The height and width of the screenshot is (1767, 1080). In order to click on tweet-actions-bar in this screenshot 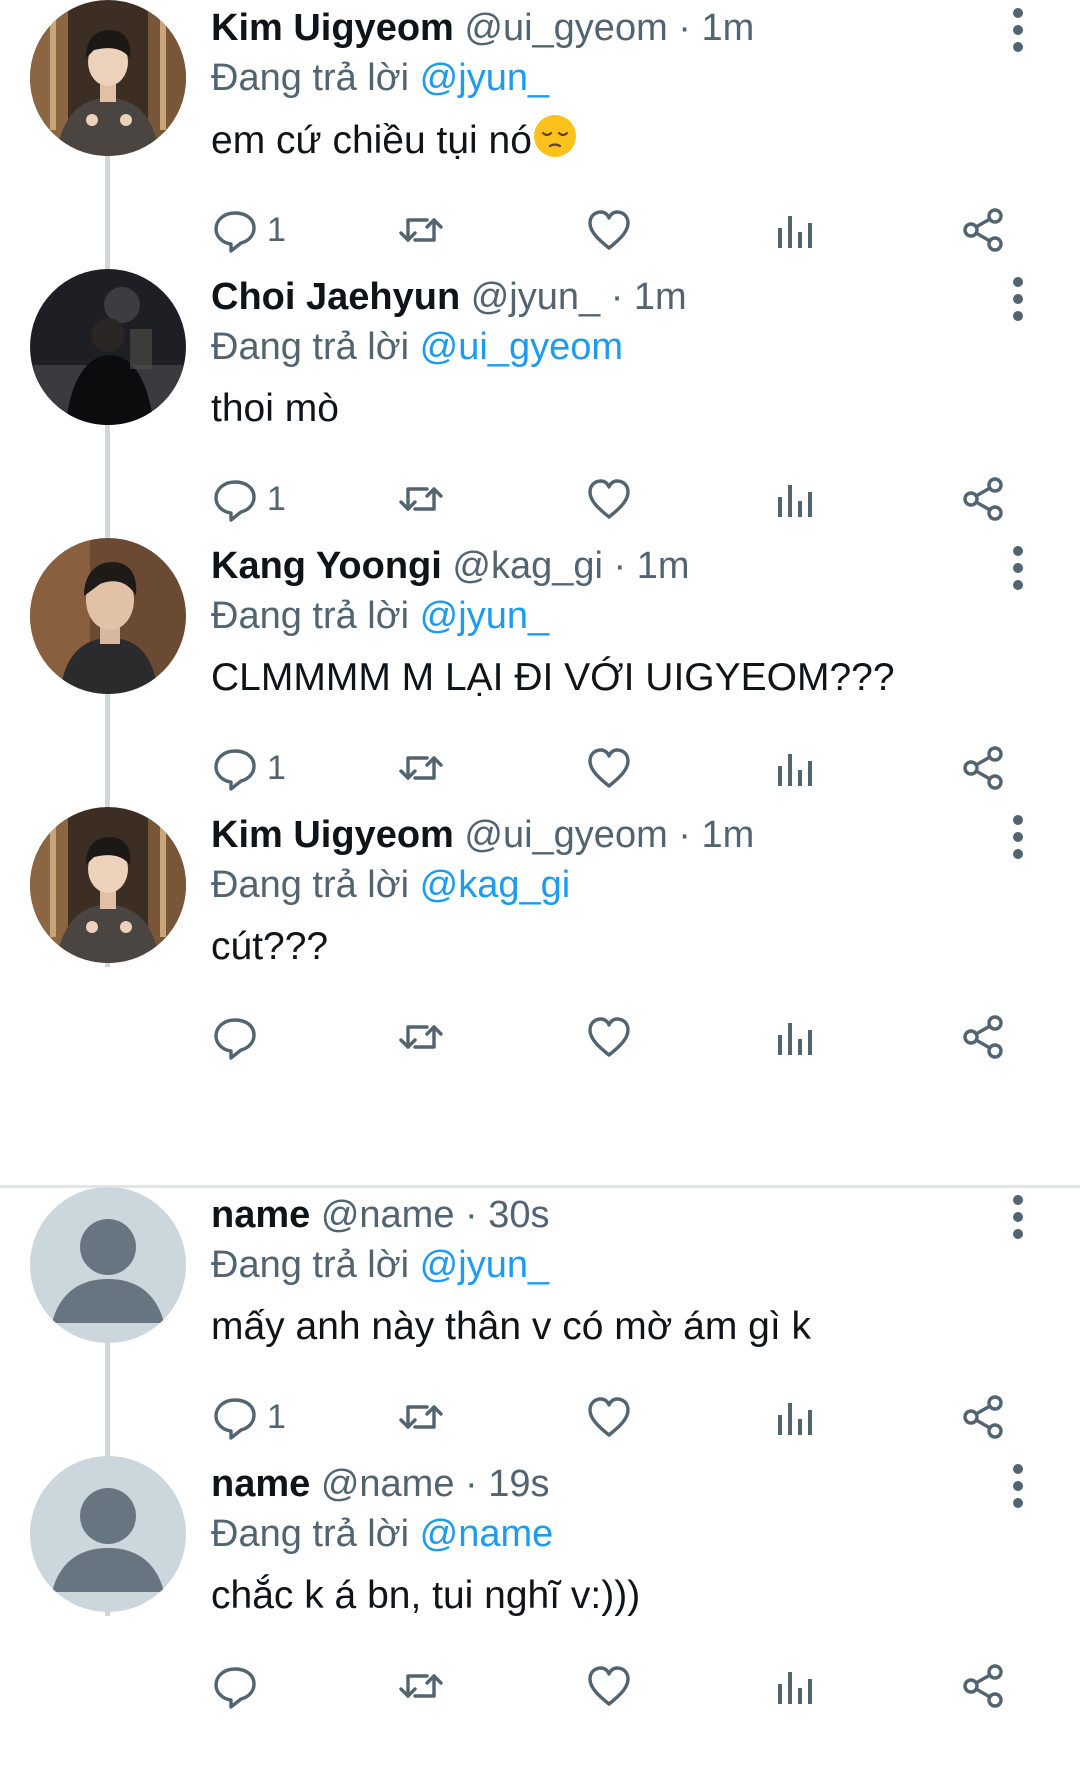, I will do `click(540, 1686)`.